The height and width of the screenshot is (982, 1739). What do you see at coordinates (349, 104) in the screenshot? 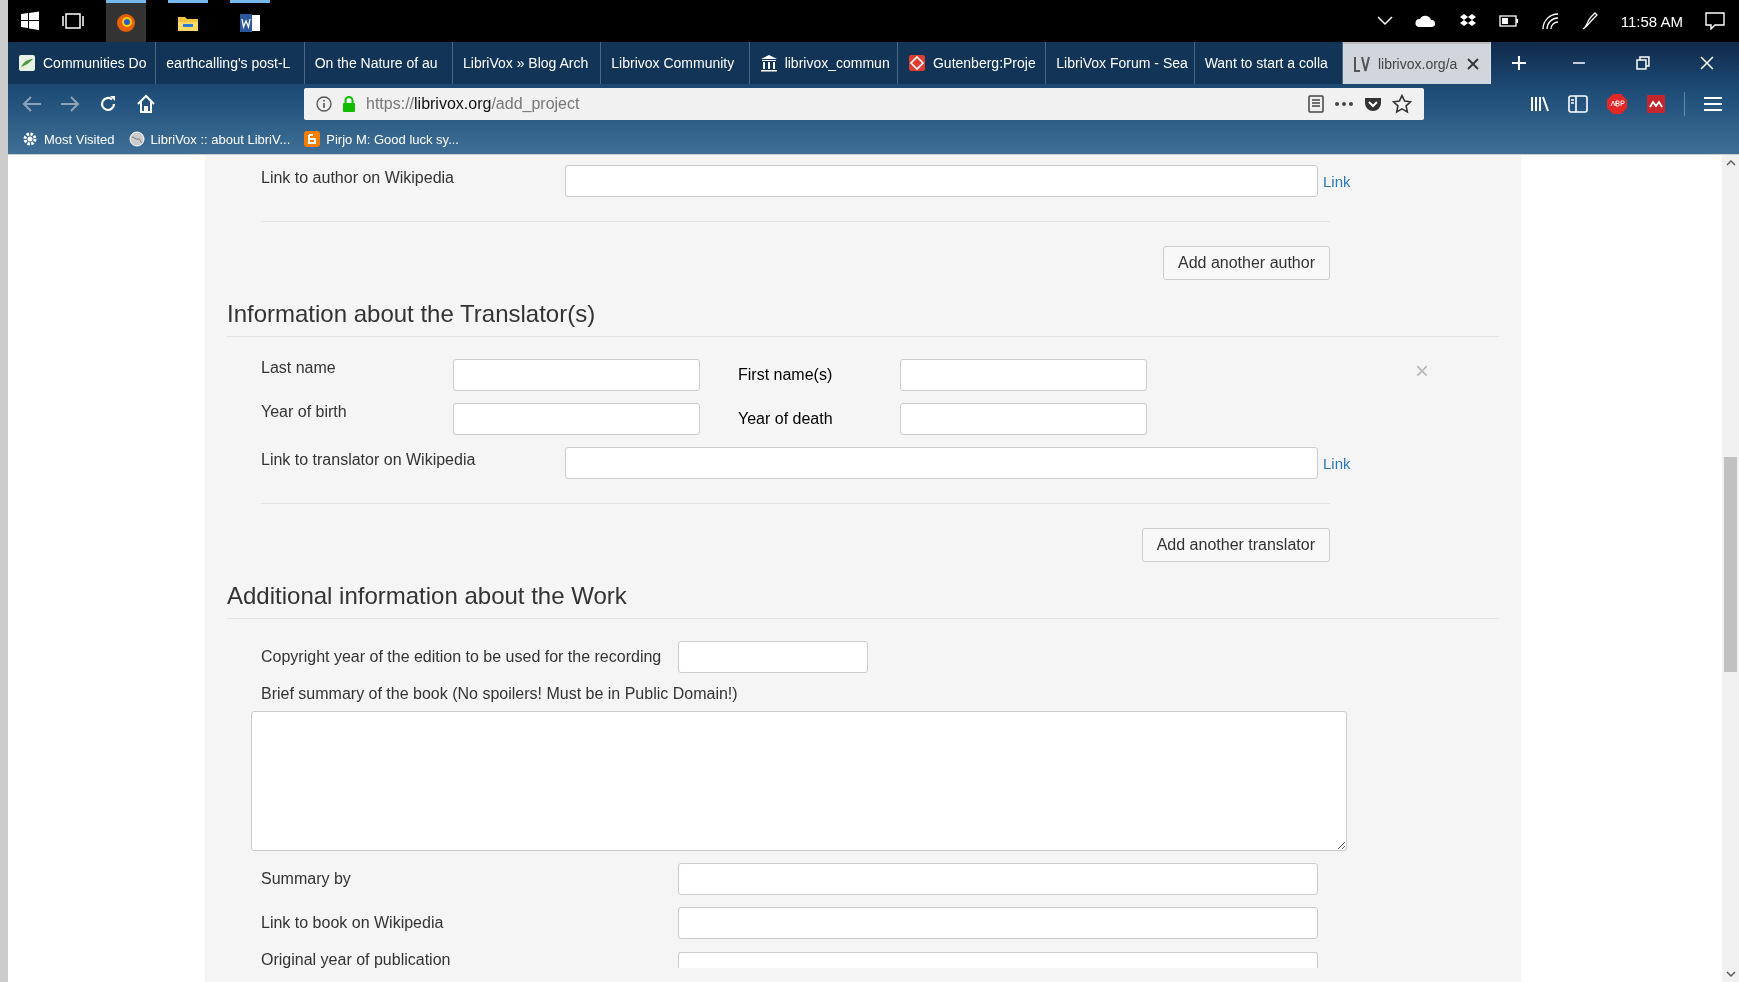
I see `padlock-icon` at bounding box center [349, 104].